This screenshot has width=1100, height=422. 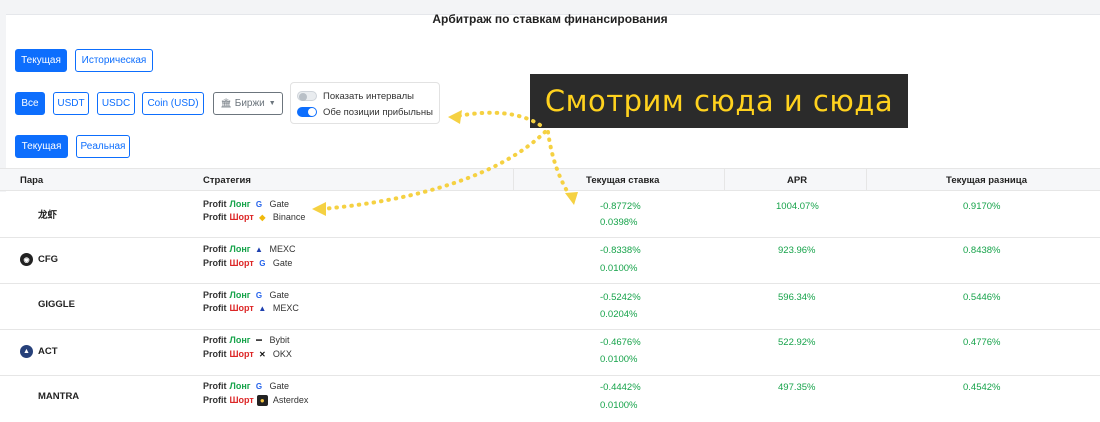 What do you see at coordinates (71, 103) in the screenshot?
I see `filter-usdt-button: USDT` at bounding box center [71, 103].